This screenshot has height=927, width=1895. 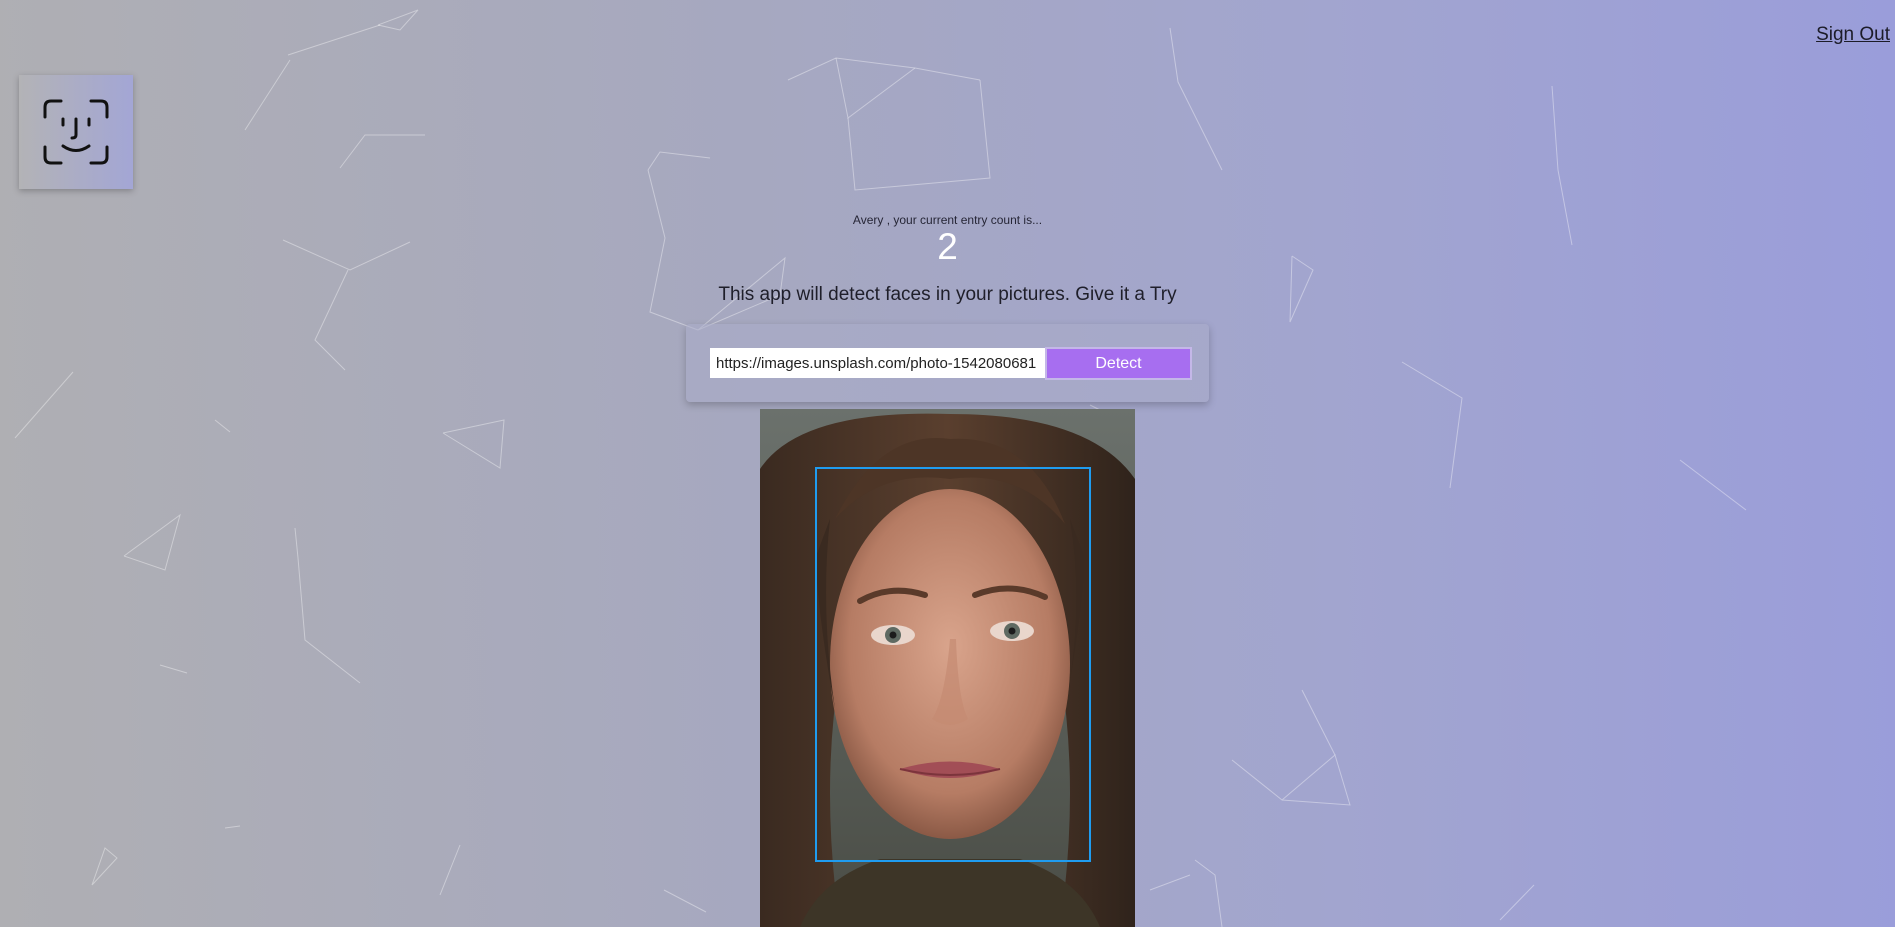 What do you see at coordinates (1853, 35) in the screenshot?
I see `sign-out-link: Sign Out` at bounding box center [1853, 35].